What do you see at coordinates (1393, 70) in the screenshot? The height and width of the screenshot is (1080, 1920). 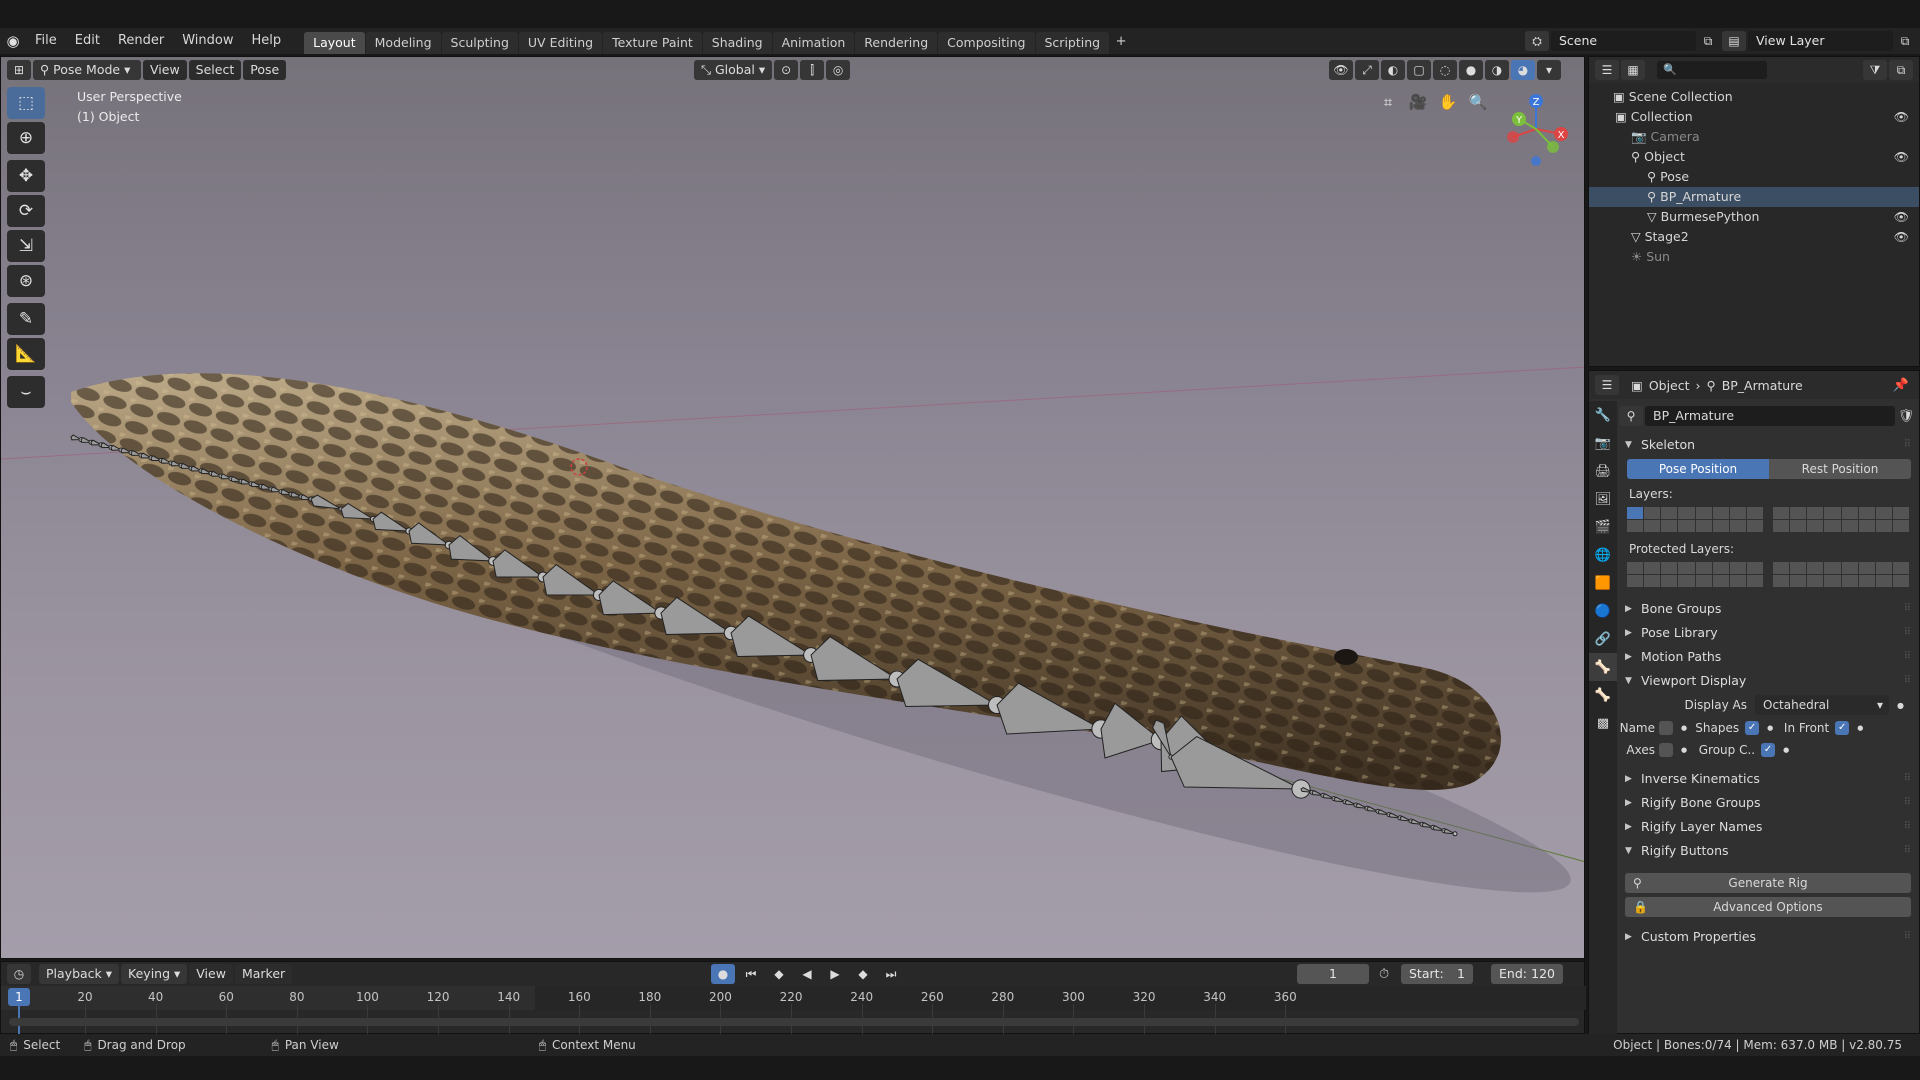 I see `overlays-icon: ◐` at bounding box center [1393, 70].